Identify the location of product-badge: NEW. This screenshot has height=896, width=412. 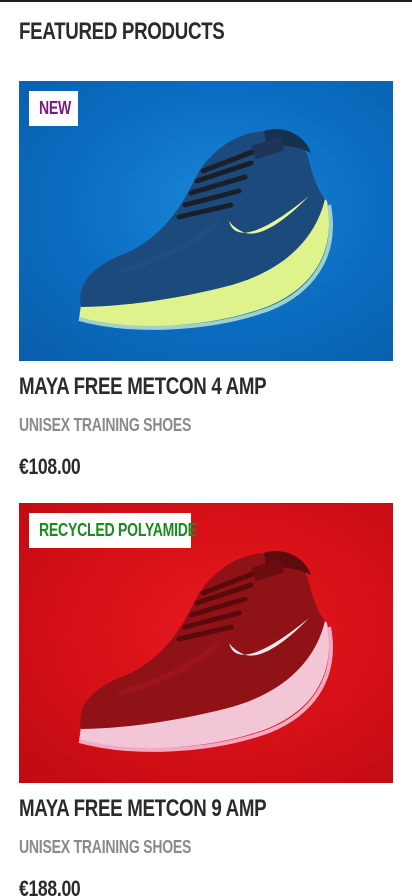
(53, 108).